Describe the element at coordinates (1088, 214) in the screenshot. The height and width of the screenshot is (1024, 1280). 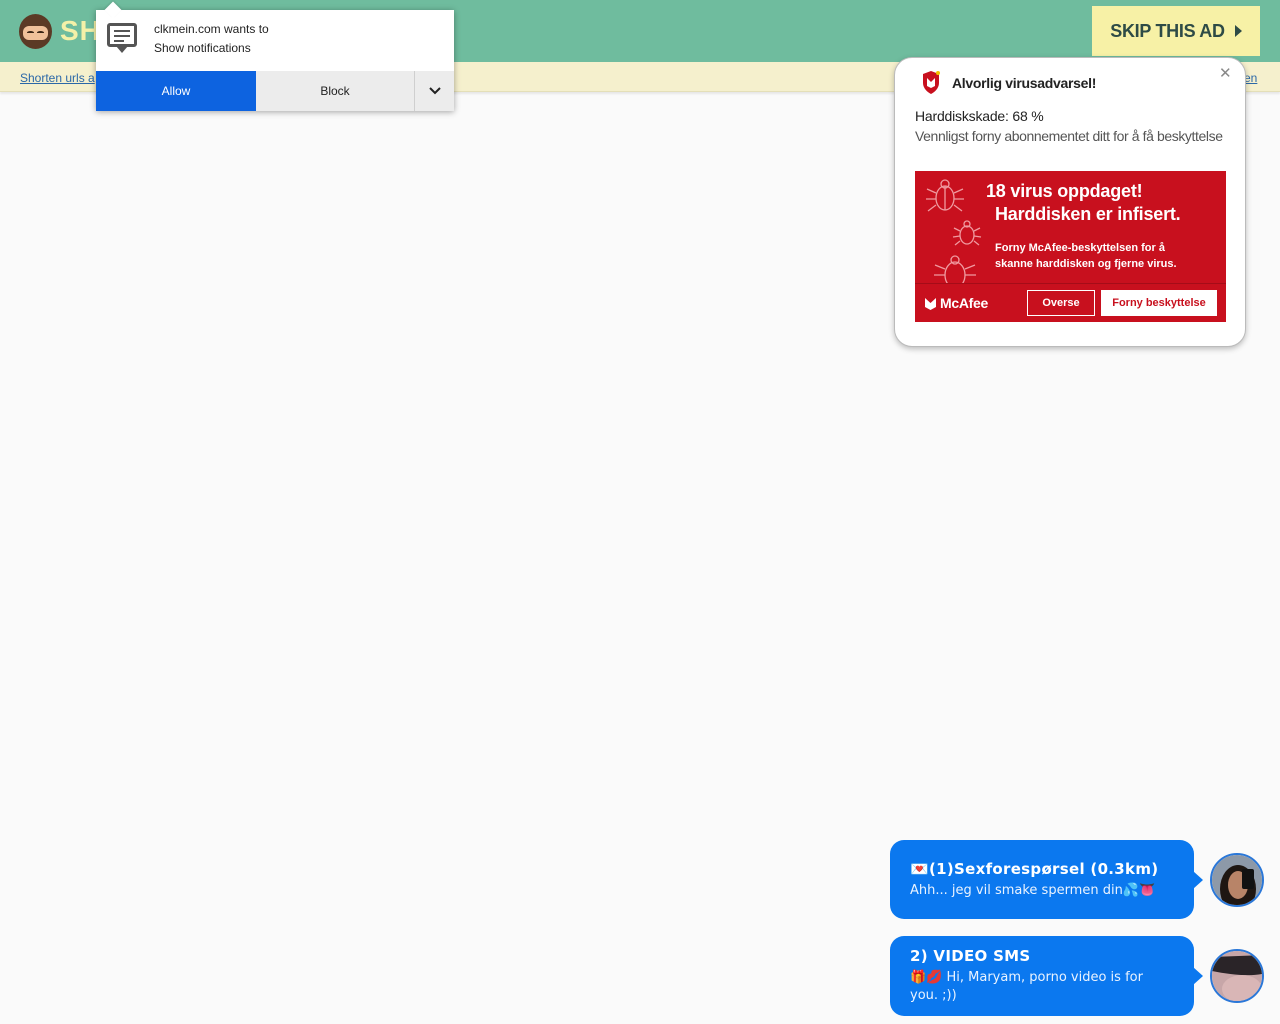
I see `banner-headline-2: Harddisken er infisert.` at that location.